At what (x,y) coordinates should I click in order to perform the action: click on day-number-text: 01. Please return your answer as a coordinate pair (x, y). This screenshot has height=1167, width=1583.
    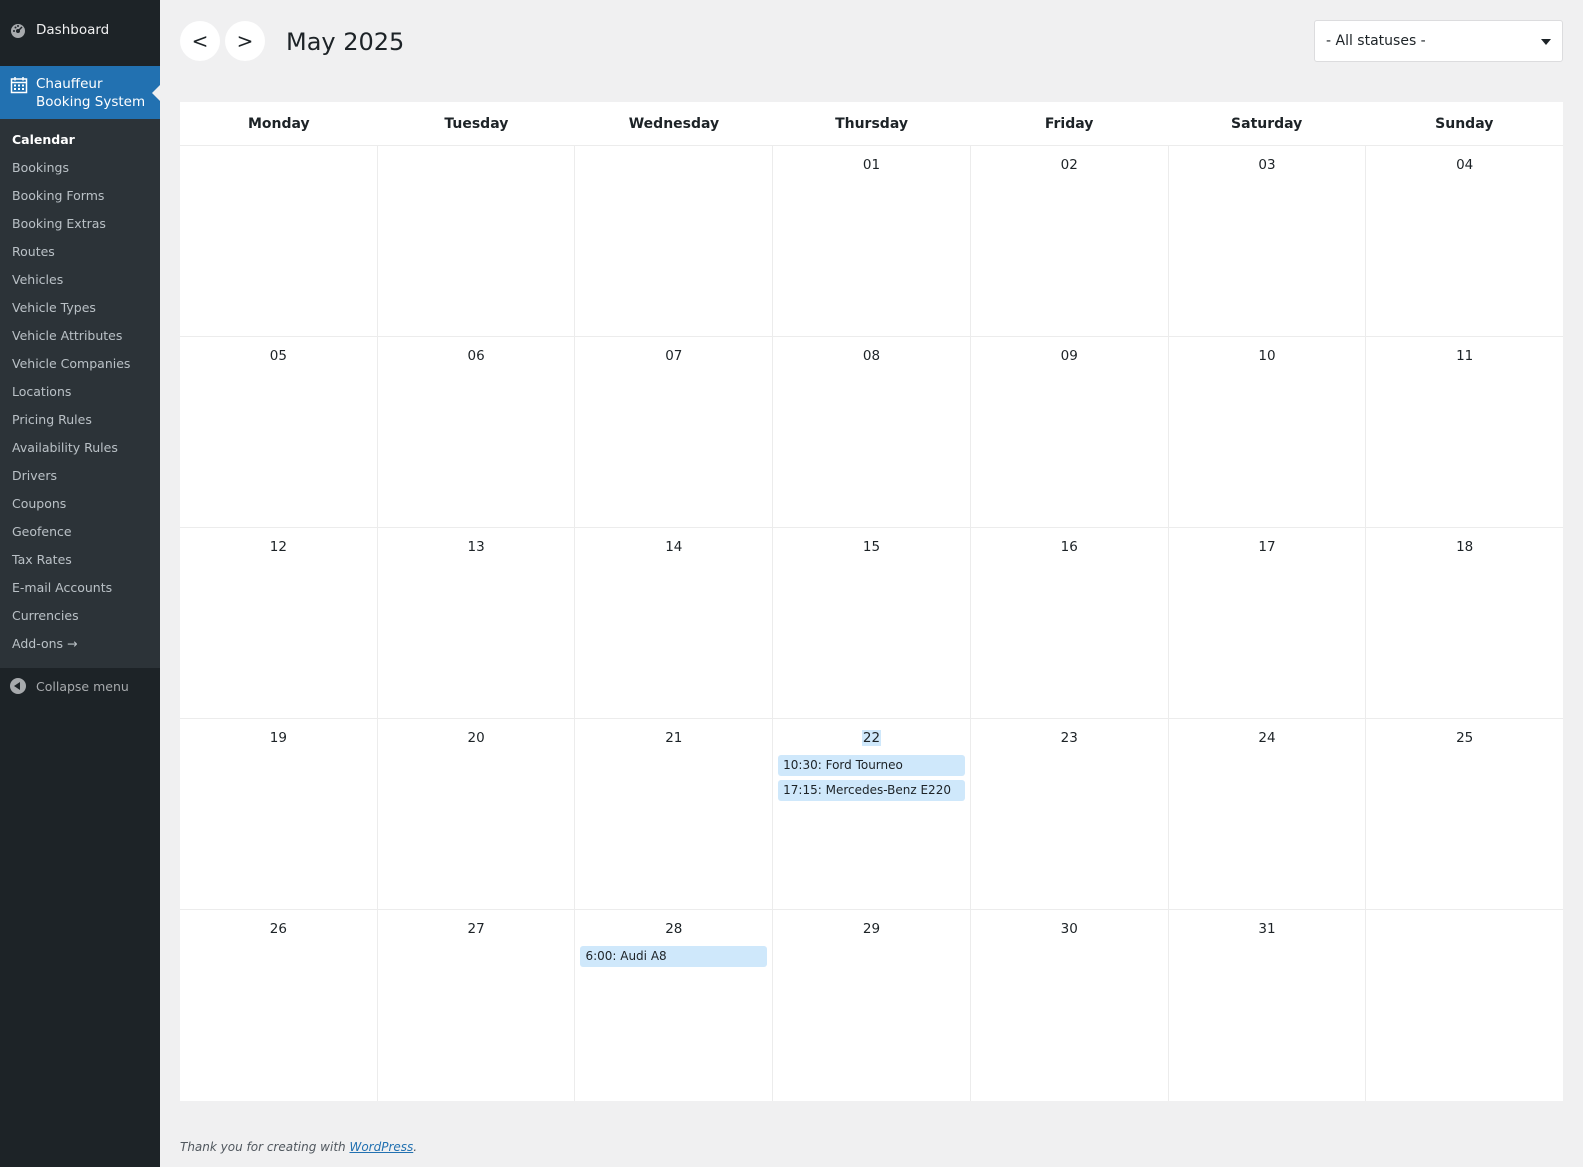
    Looking at the image, I should click on (871, 165).